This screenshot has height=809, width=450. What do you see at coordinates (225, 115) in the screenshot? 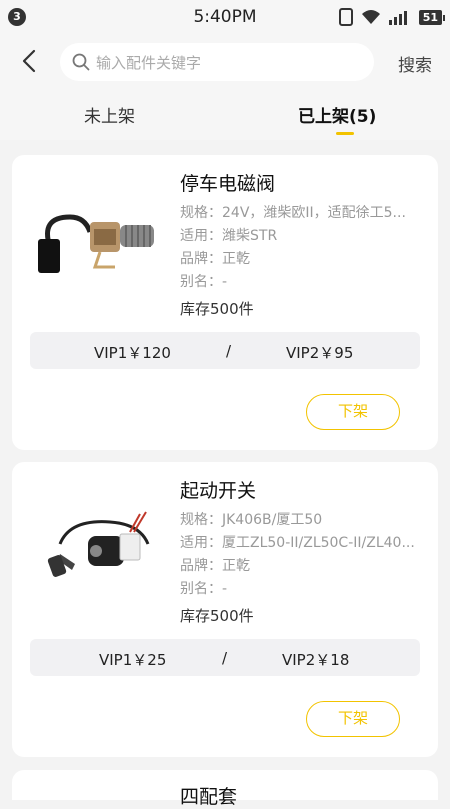
I see `tab-bar: 未上架 已上架(5)` at bounding box center [225, 115].